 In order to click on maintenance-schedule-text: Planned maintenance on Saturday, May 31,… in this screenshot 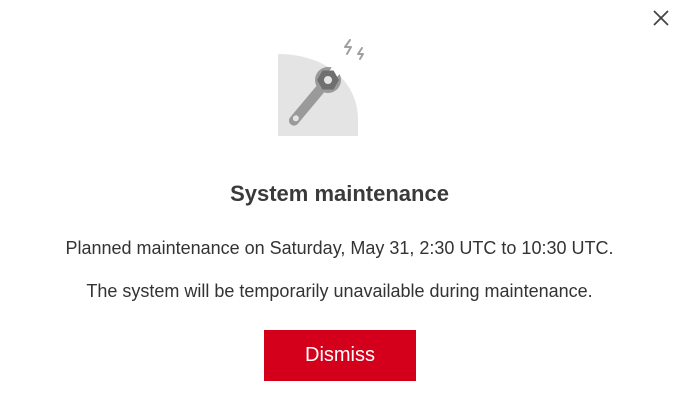, I will do `click(339, 248)`.